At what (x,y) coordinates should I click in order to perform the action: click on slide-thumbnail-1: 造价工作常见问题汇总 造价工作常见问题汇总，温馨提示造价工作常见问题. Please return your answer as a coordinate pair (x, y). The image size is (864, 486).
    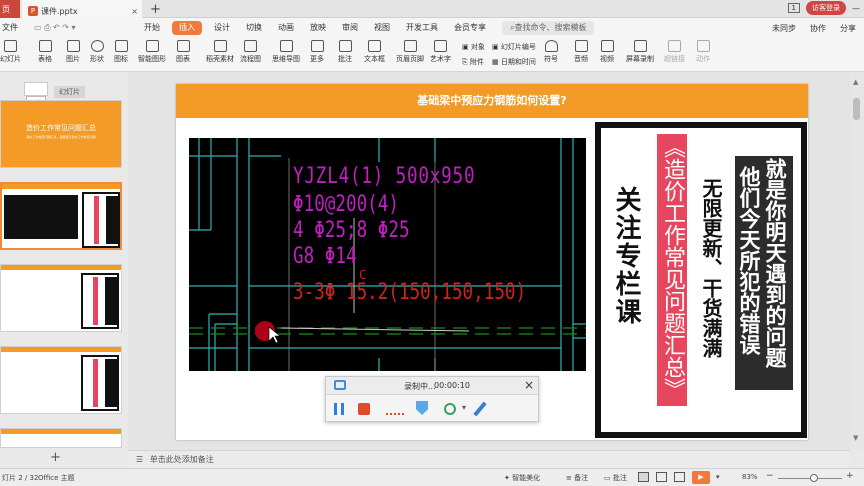
    Looking at the image, I should click on (61, 134).